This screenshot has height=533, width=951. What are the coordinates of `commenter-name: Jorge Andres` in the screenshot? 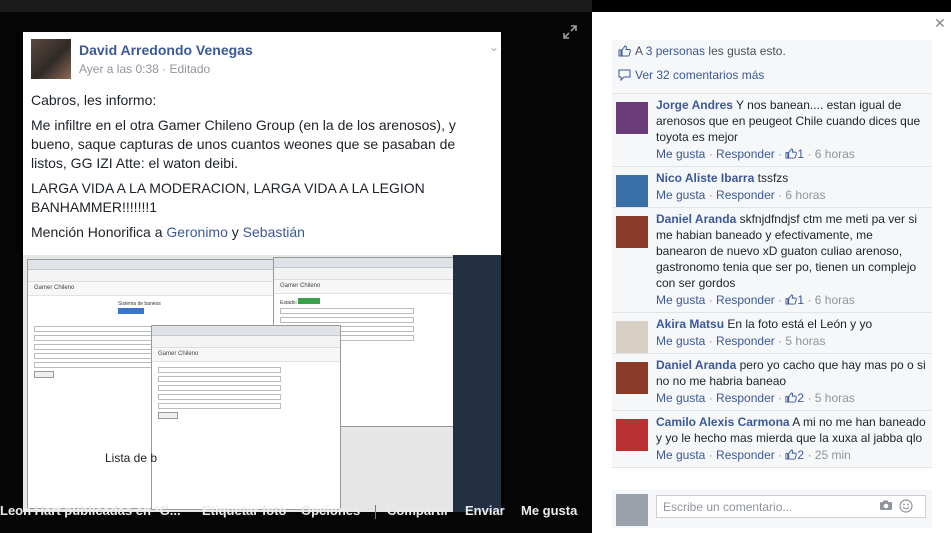 It's located at (694, 105).